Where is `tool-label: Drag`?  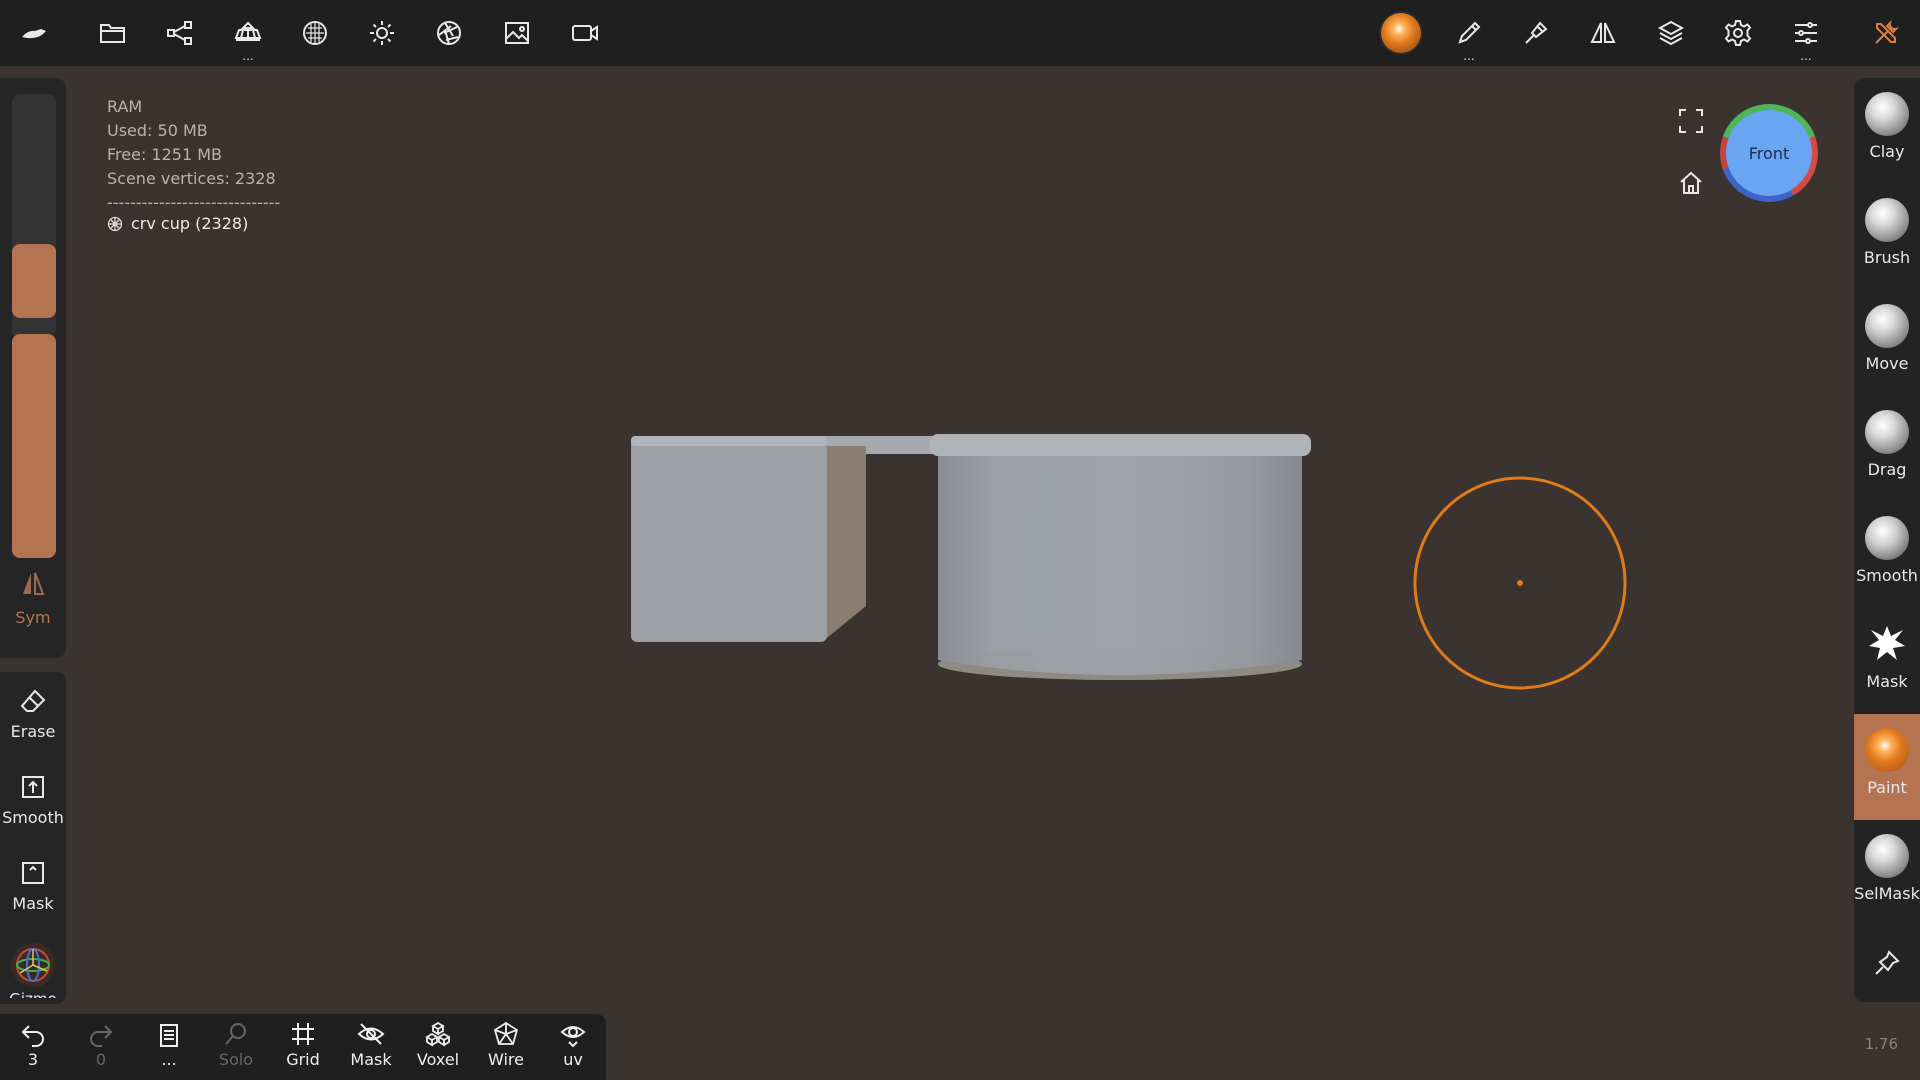
tool-label: Drag is located at coordinates (1887, 469).